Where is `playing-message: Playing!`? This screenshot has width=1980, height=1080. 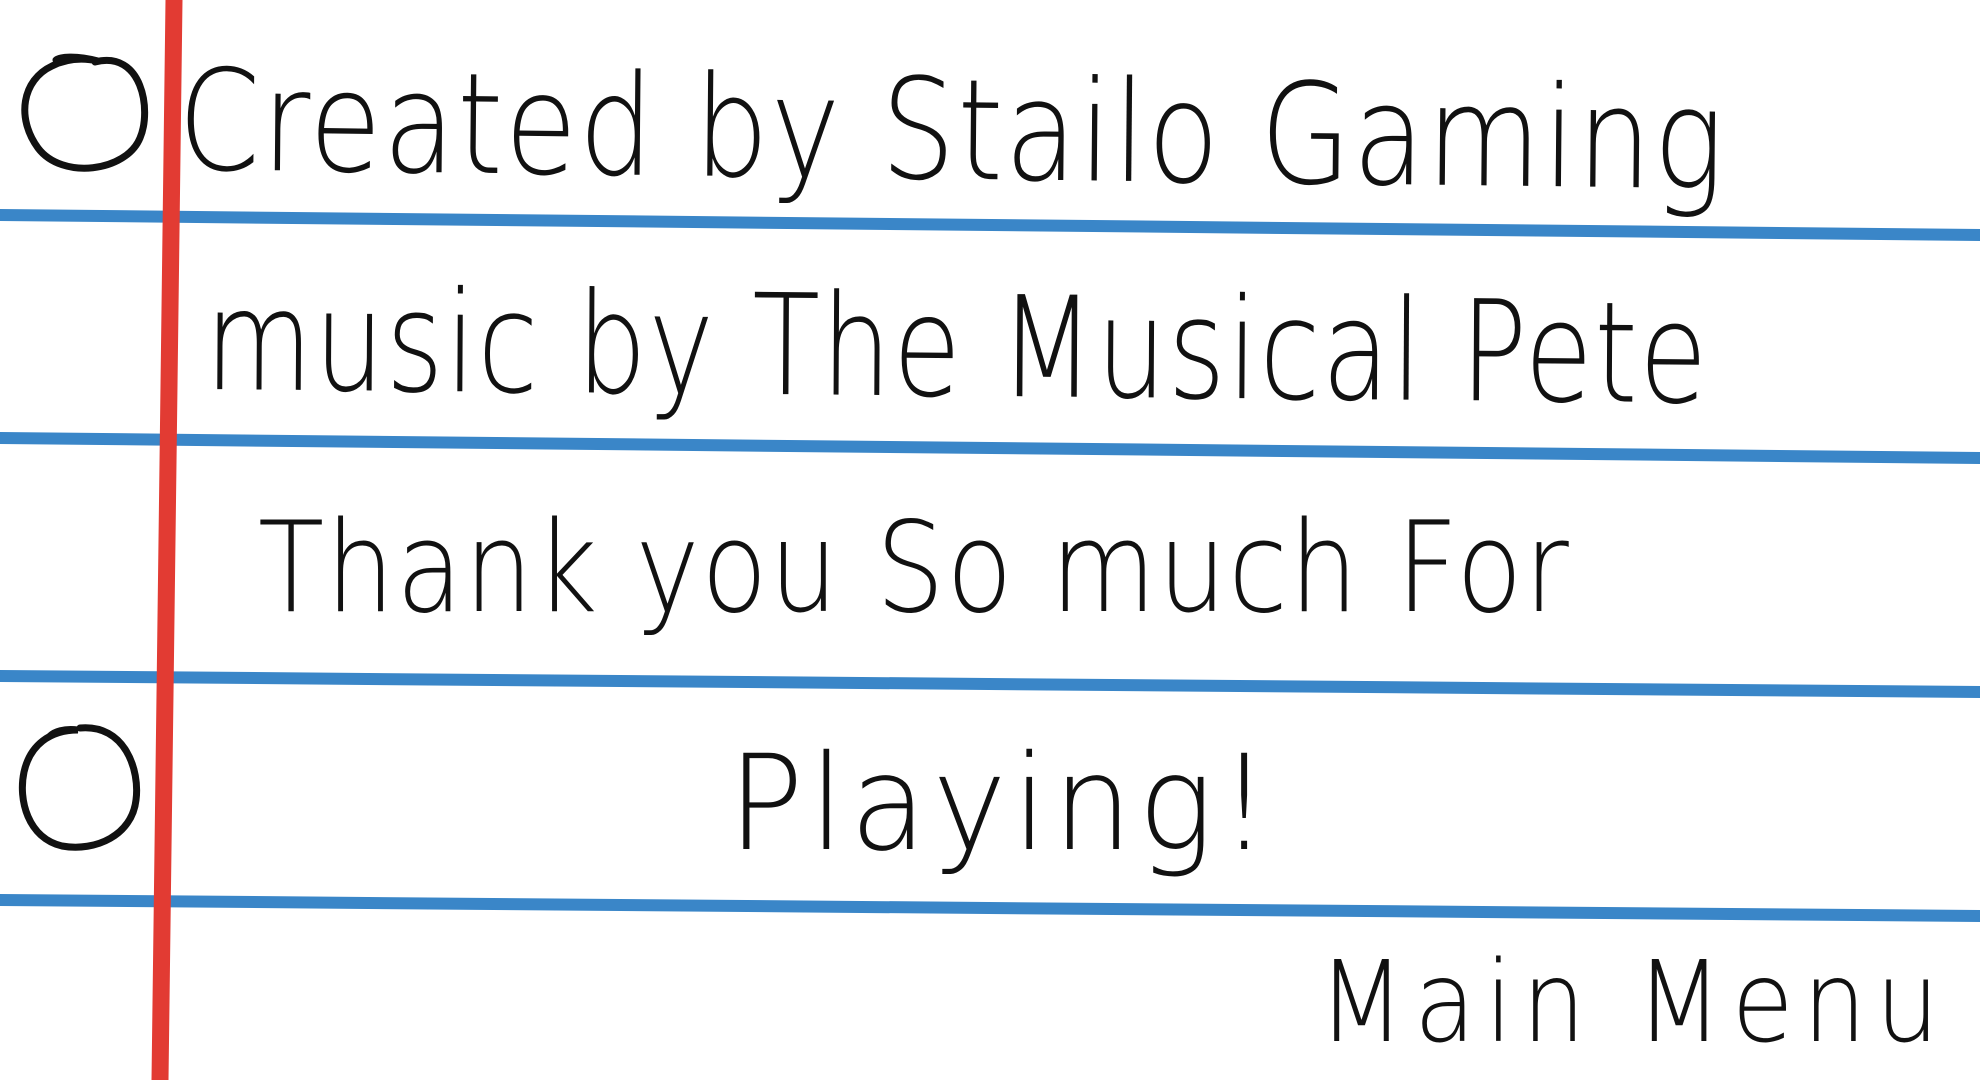
playing-message: Playing! is located at coordinates (1001, 804).